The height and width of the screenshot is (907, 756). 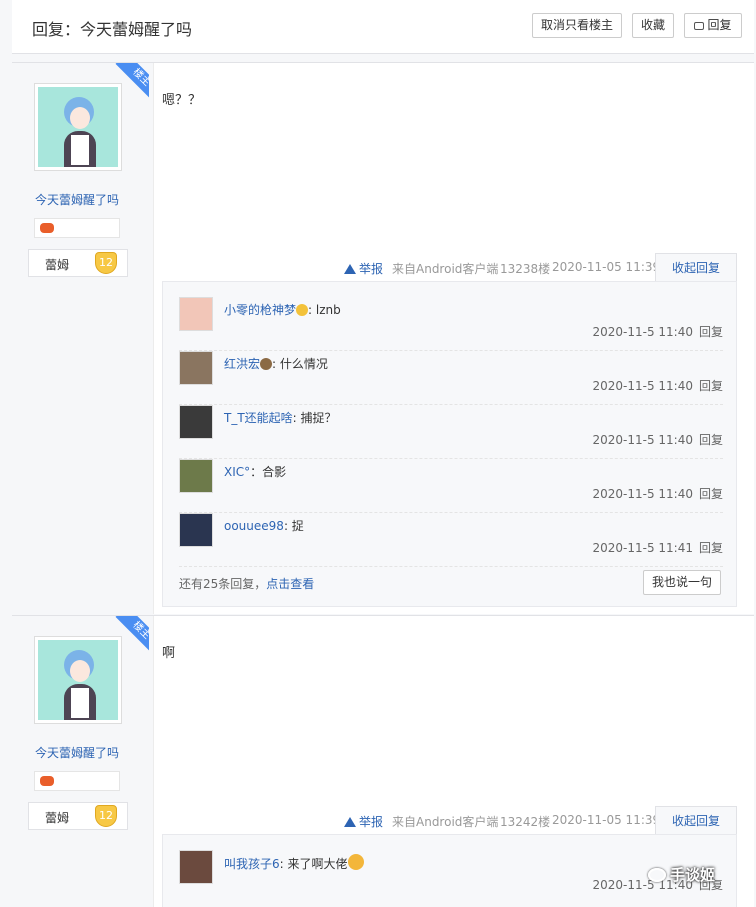 I want to click on wechat-icon, so click(x=657, y=875).